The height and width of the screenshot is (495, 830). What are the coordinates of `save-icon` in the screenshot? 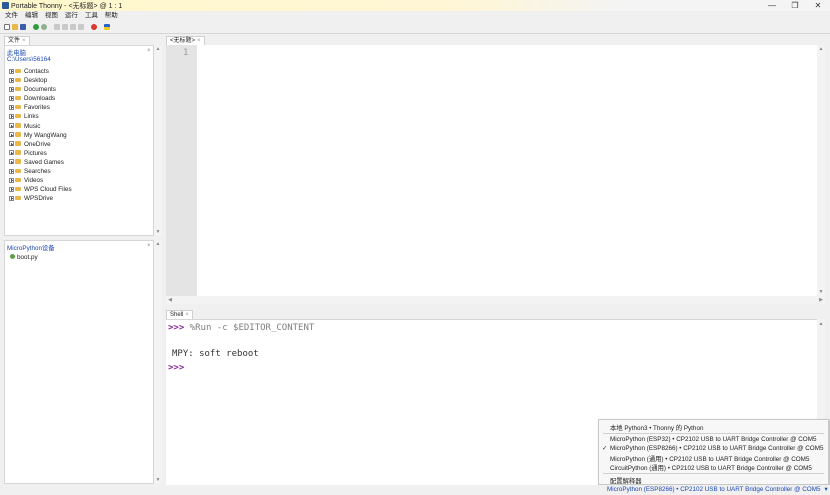 It's located at (23, 27).